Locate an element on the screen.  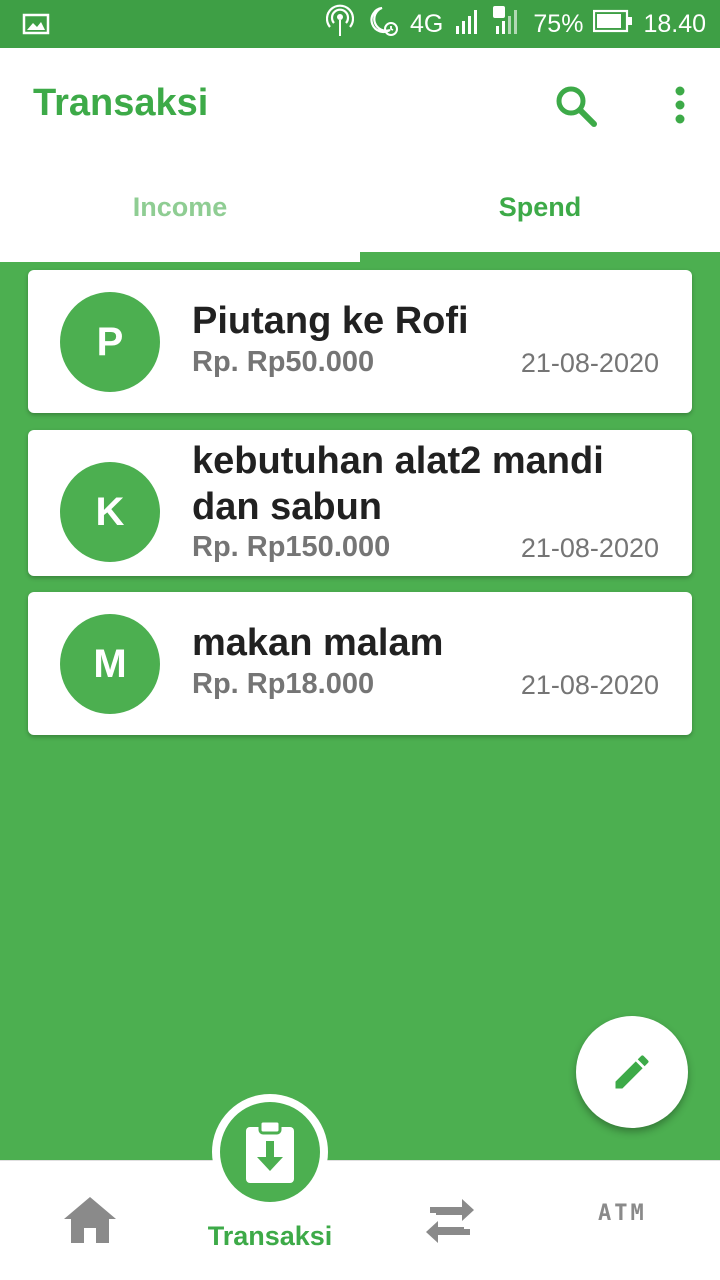
bottom-navigation: Transaksi ATM is located at coordinates (360, 1220).